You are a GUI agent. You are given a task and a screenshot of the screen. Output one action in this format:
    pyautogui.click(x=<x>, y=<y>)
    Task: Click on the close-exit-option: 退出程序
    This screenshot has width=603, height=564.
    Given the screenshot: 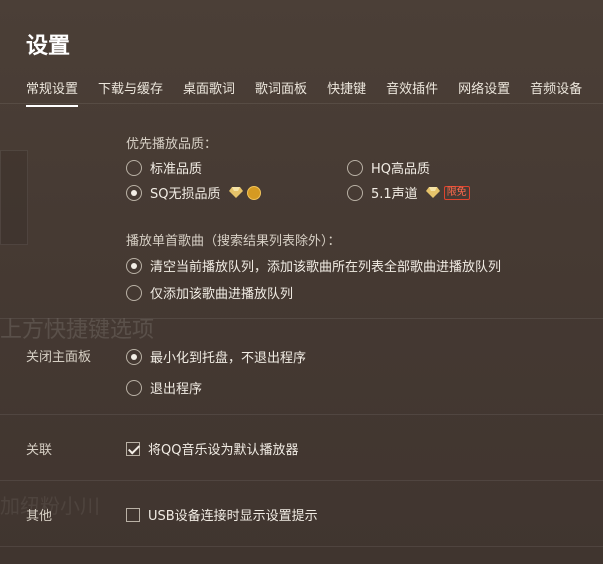 What is the action you would take?
    pyautogui.click(x=164, y=387)
    